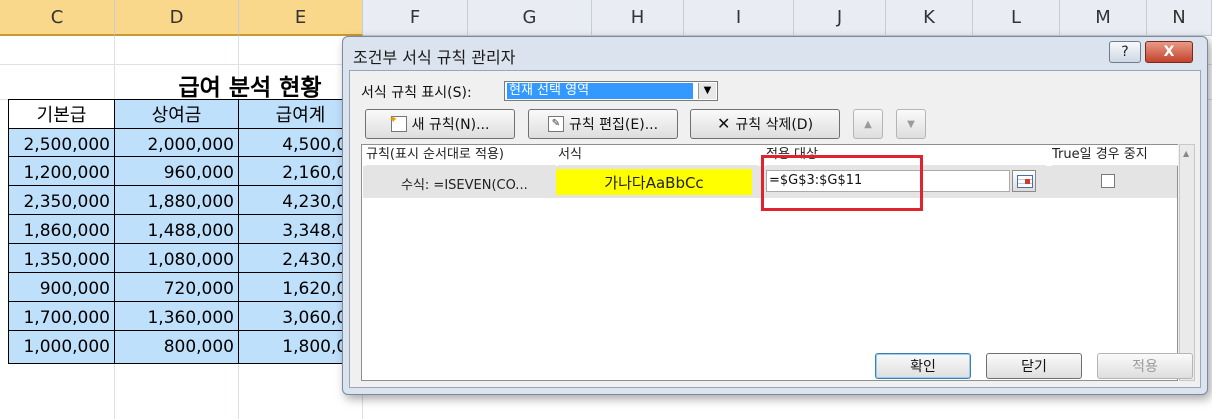  I want to click on column-header-j: J, so click(840, 18).